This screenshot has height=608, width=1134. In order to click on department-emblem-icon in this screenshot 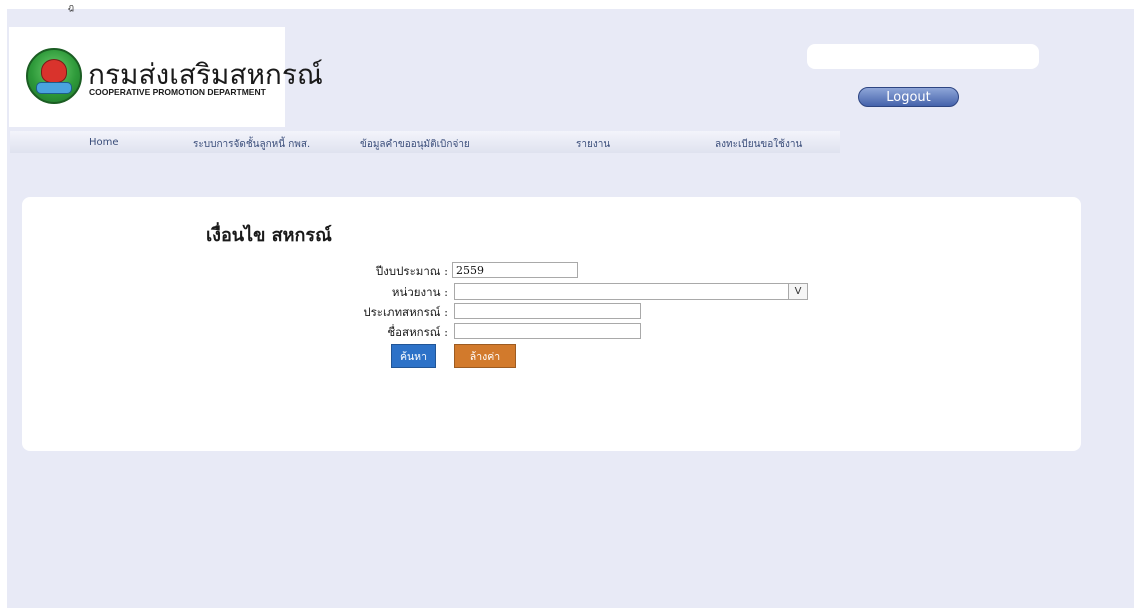, I will do `click(54, 76)`.